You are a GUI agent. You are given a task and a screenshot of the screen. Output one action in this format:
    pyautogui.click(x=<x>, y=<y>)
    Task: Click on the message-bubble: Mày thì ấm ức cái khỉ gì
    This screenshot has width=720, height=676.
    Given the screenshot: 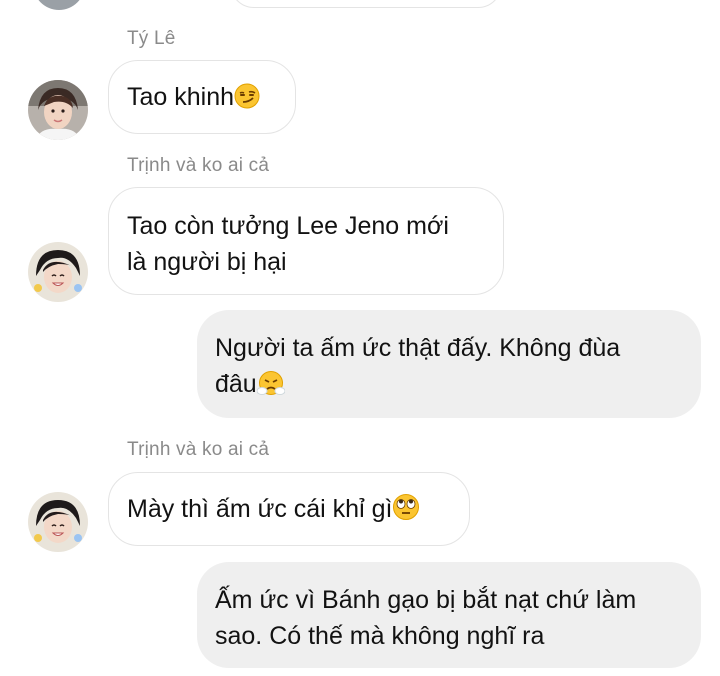 What is the action you would take?
    pyautogui.click(x=289, y=509)
    